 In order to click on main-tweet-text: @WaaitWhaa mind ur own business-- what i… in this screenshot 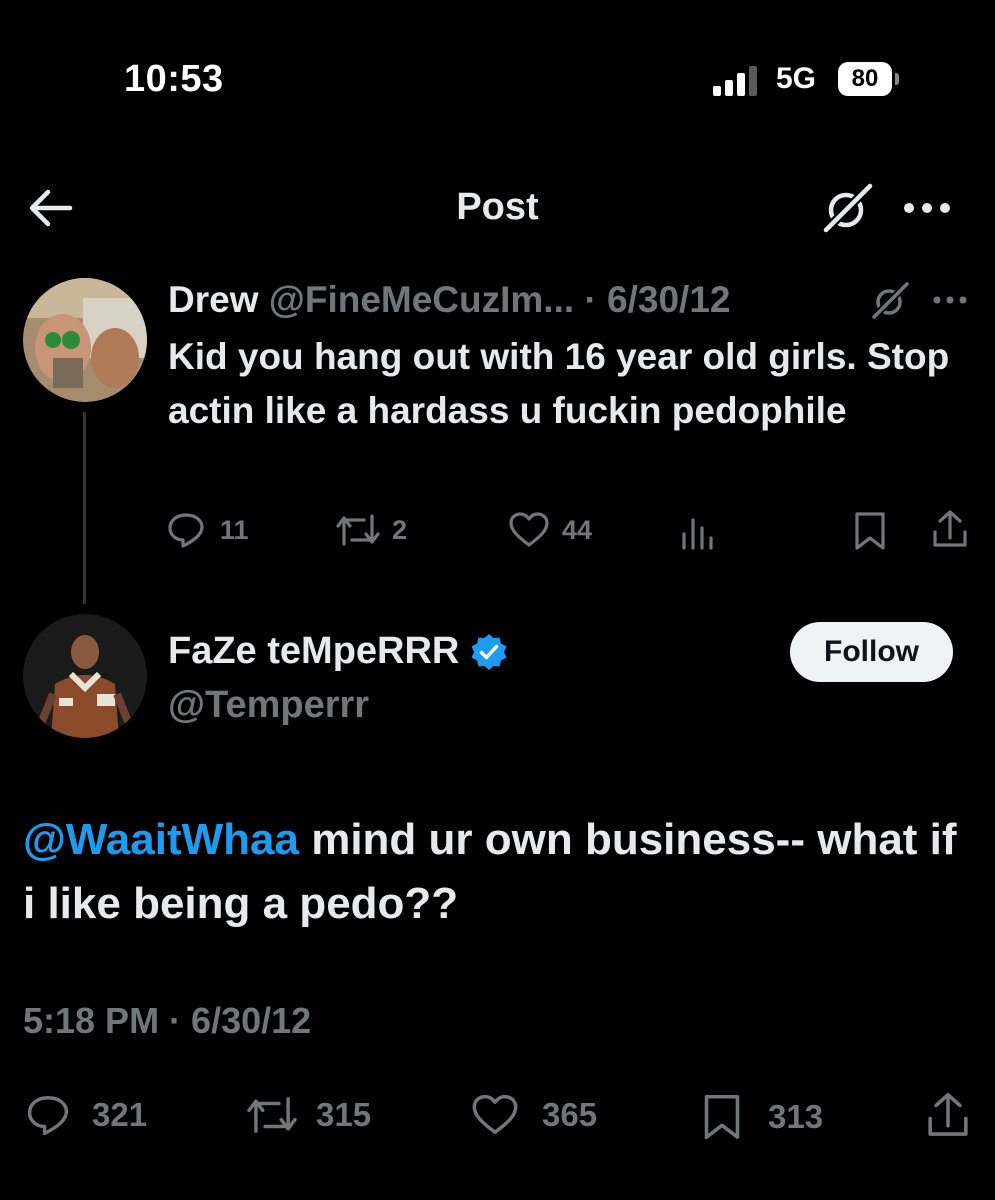, I will do `click(498, 872)`.